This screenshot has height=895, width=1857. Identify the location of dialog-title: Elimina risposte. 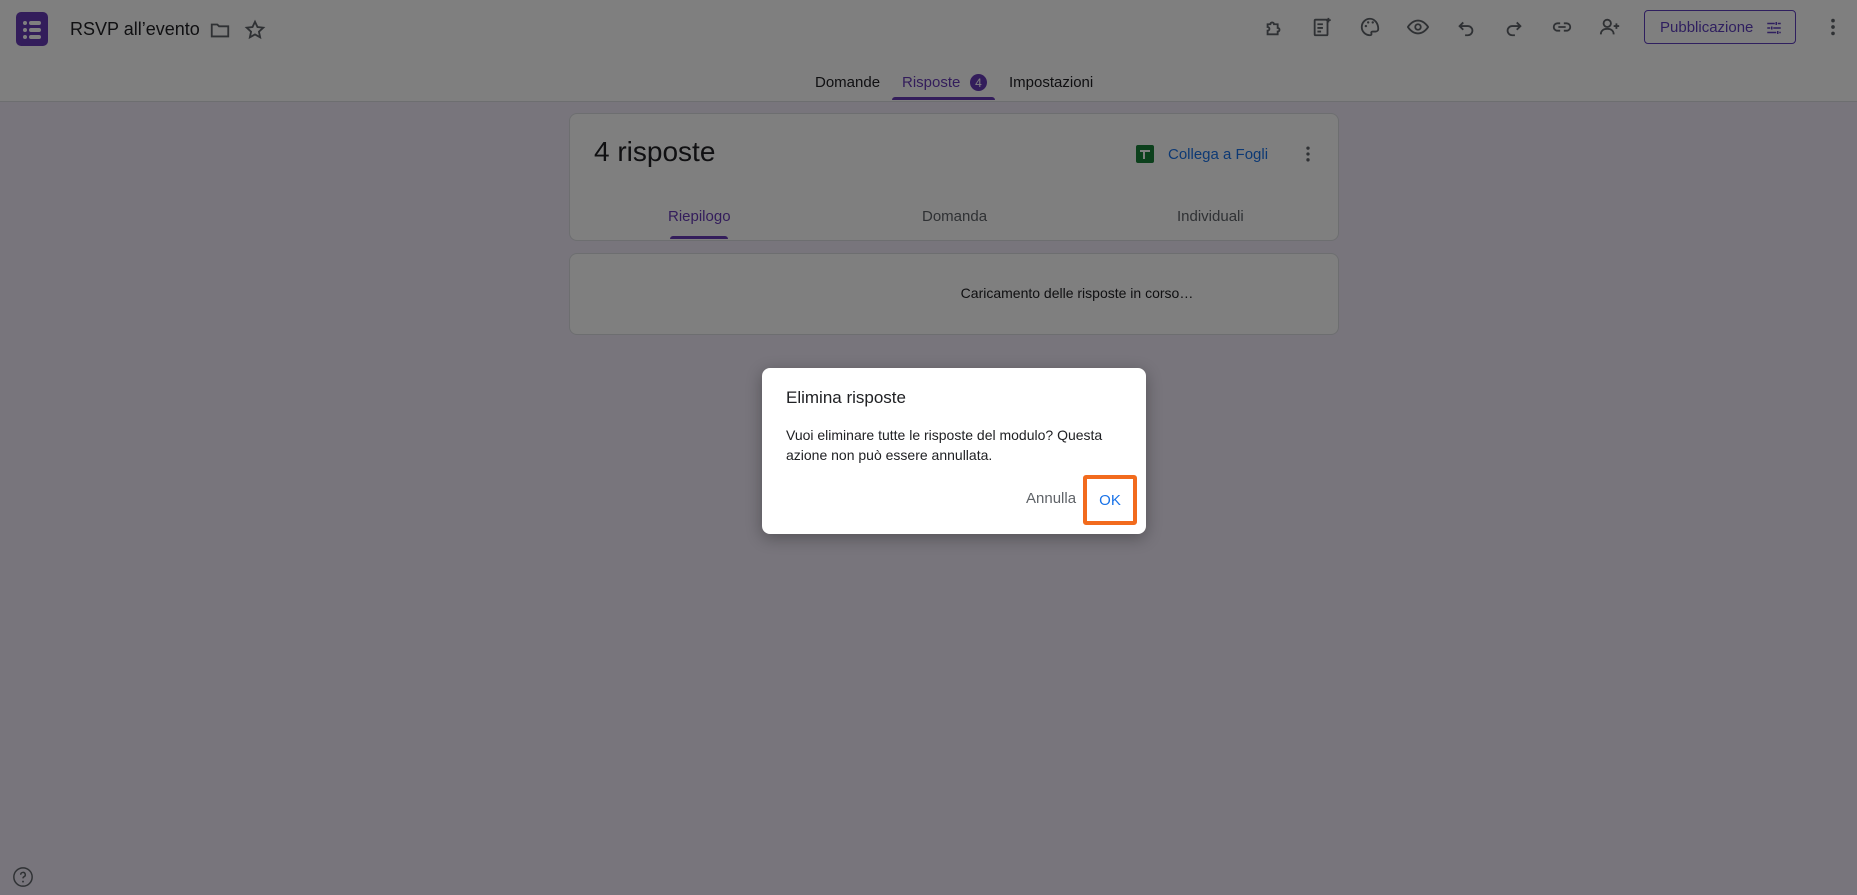
(846, 397).